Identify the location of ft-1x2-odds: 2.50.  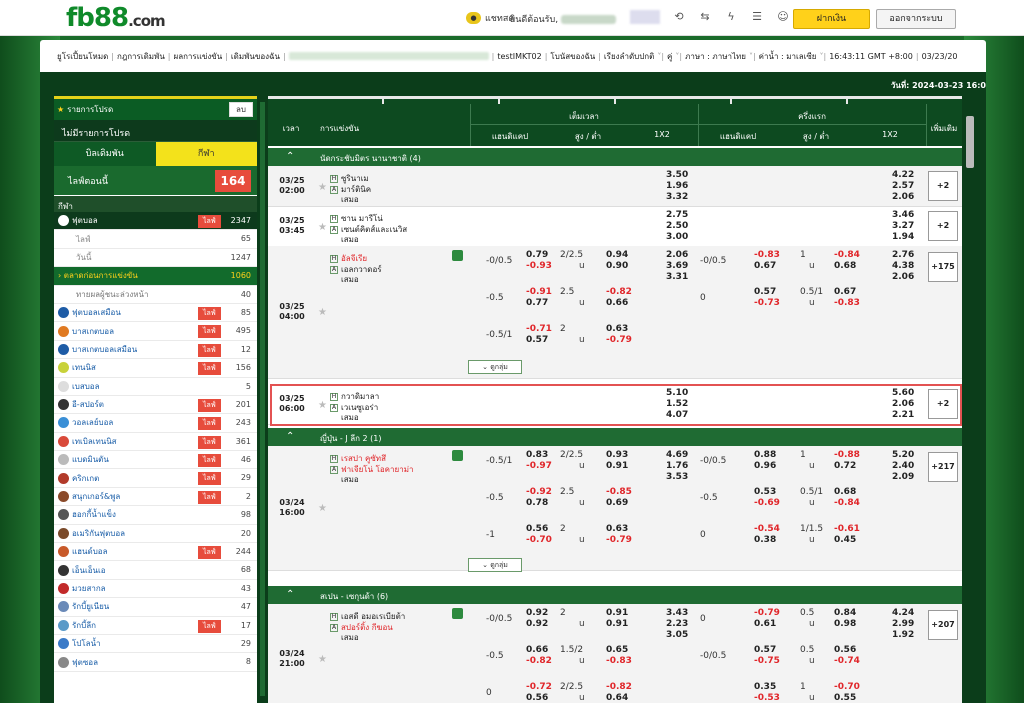
(677, 226).